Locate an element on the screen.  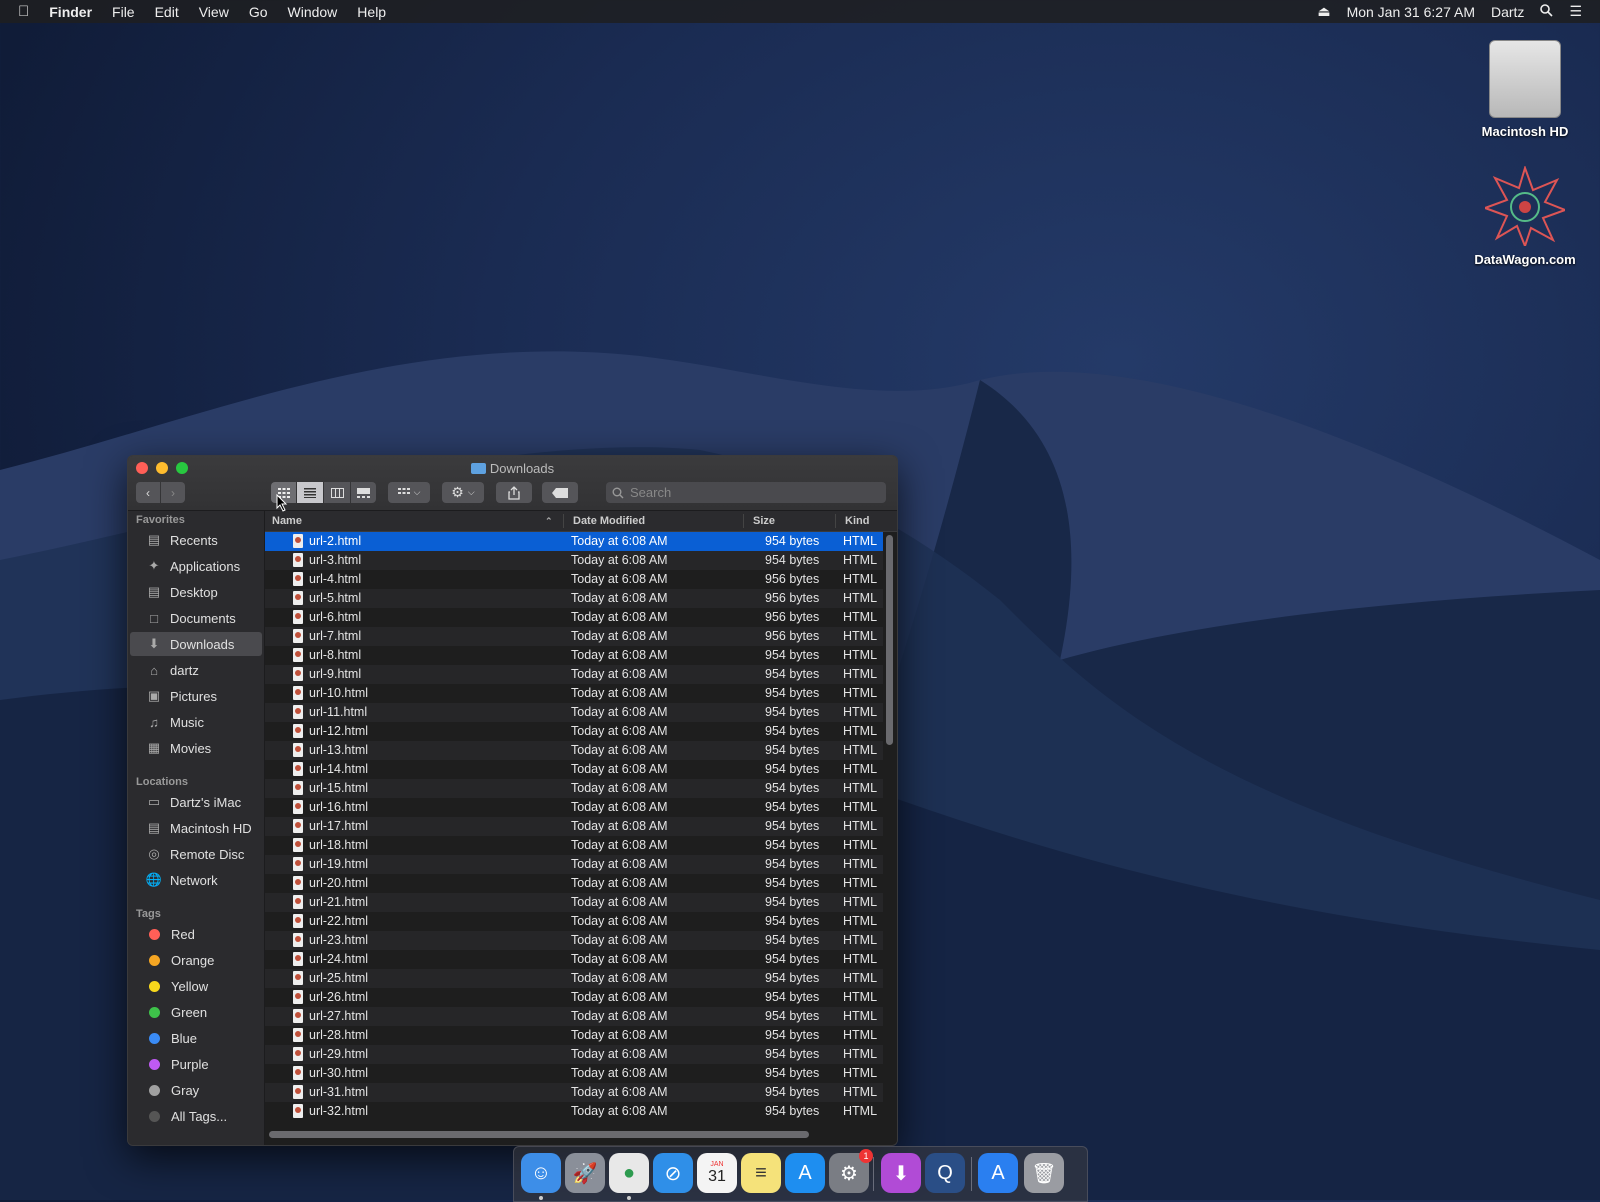
file-row: url-8.html Today at 6:08 AM 954 bytes HTML is located at coordinates (574, 655).